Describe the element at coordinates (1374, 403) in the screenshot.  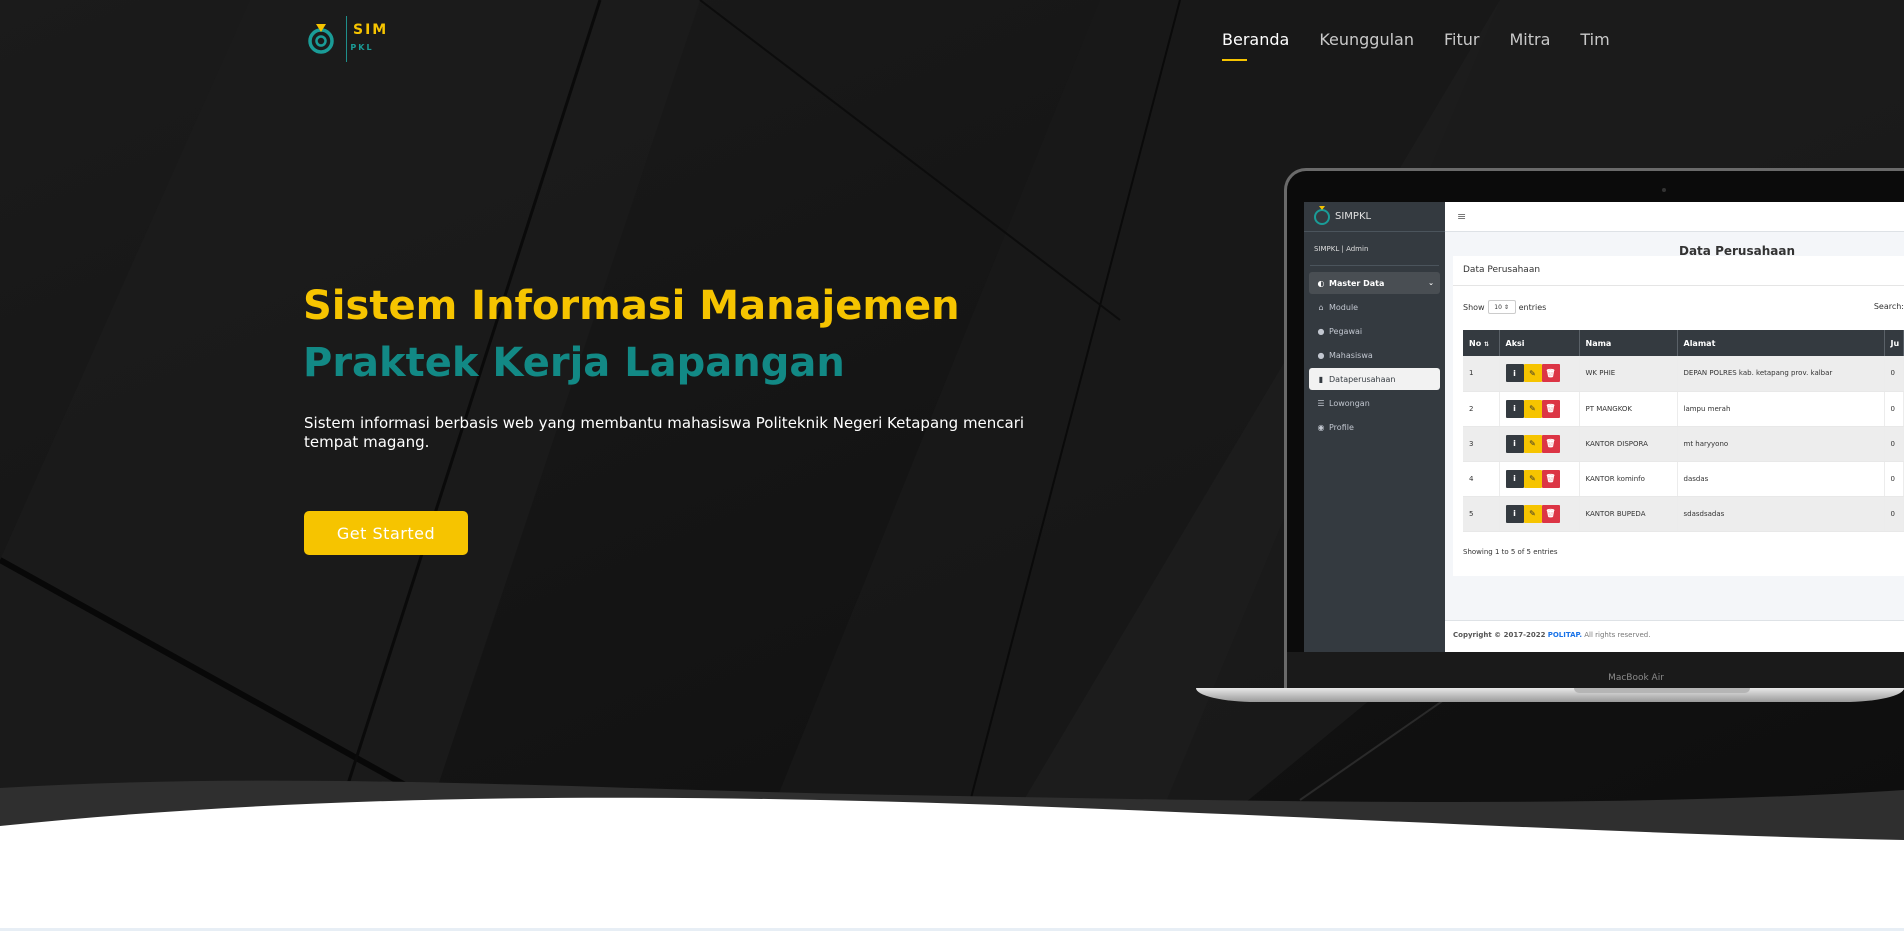
I see `sidebar-item-lowongan: ☰ Lowongan` at that location.